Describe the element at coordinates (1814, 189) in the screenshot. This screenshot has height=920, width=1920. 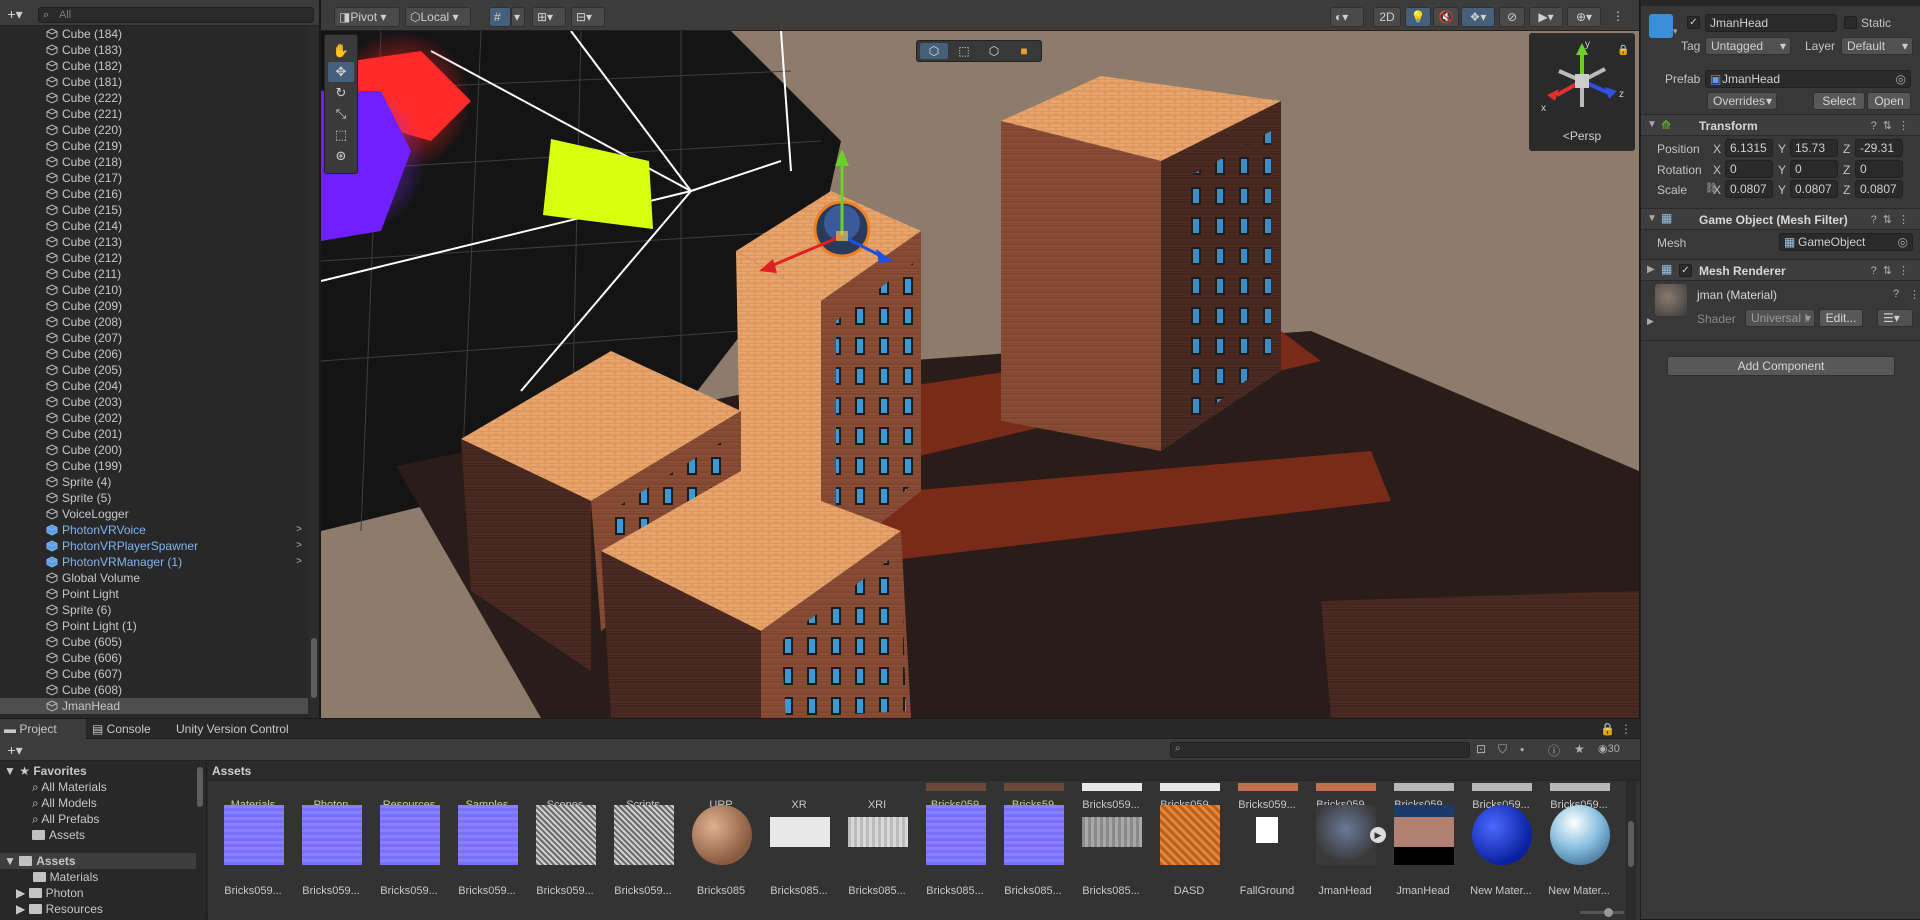
I see `scale-y-field: 0.0807` at that location.